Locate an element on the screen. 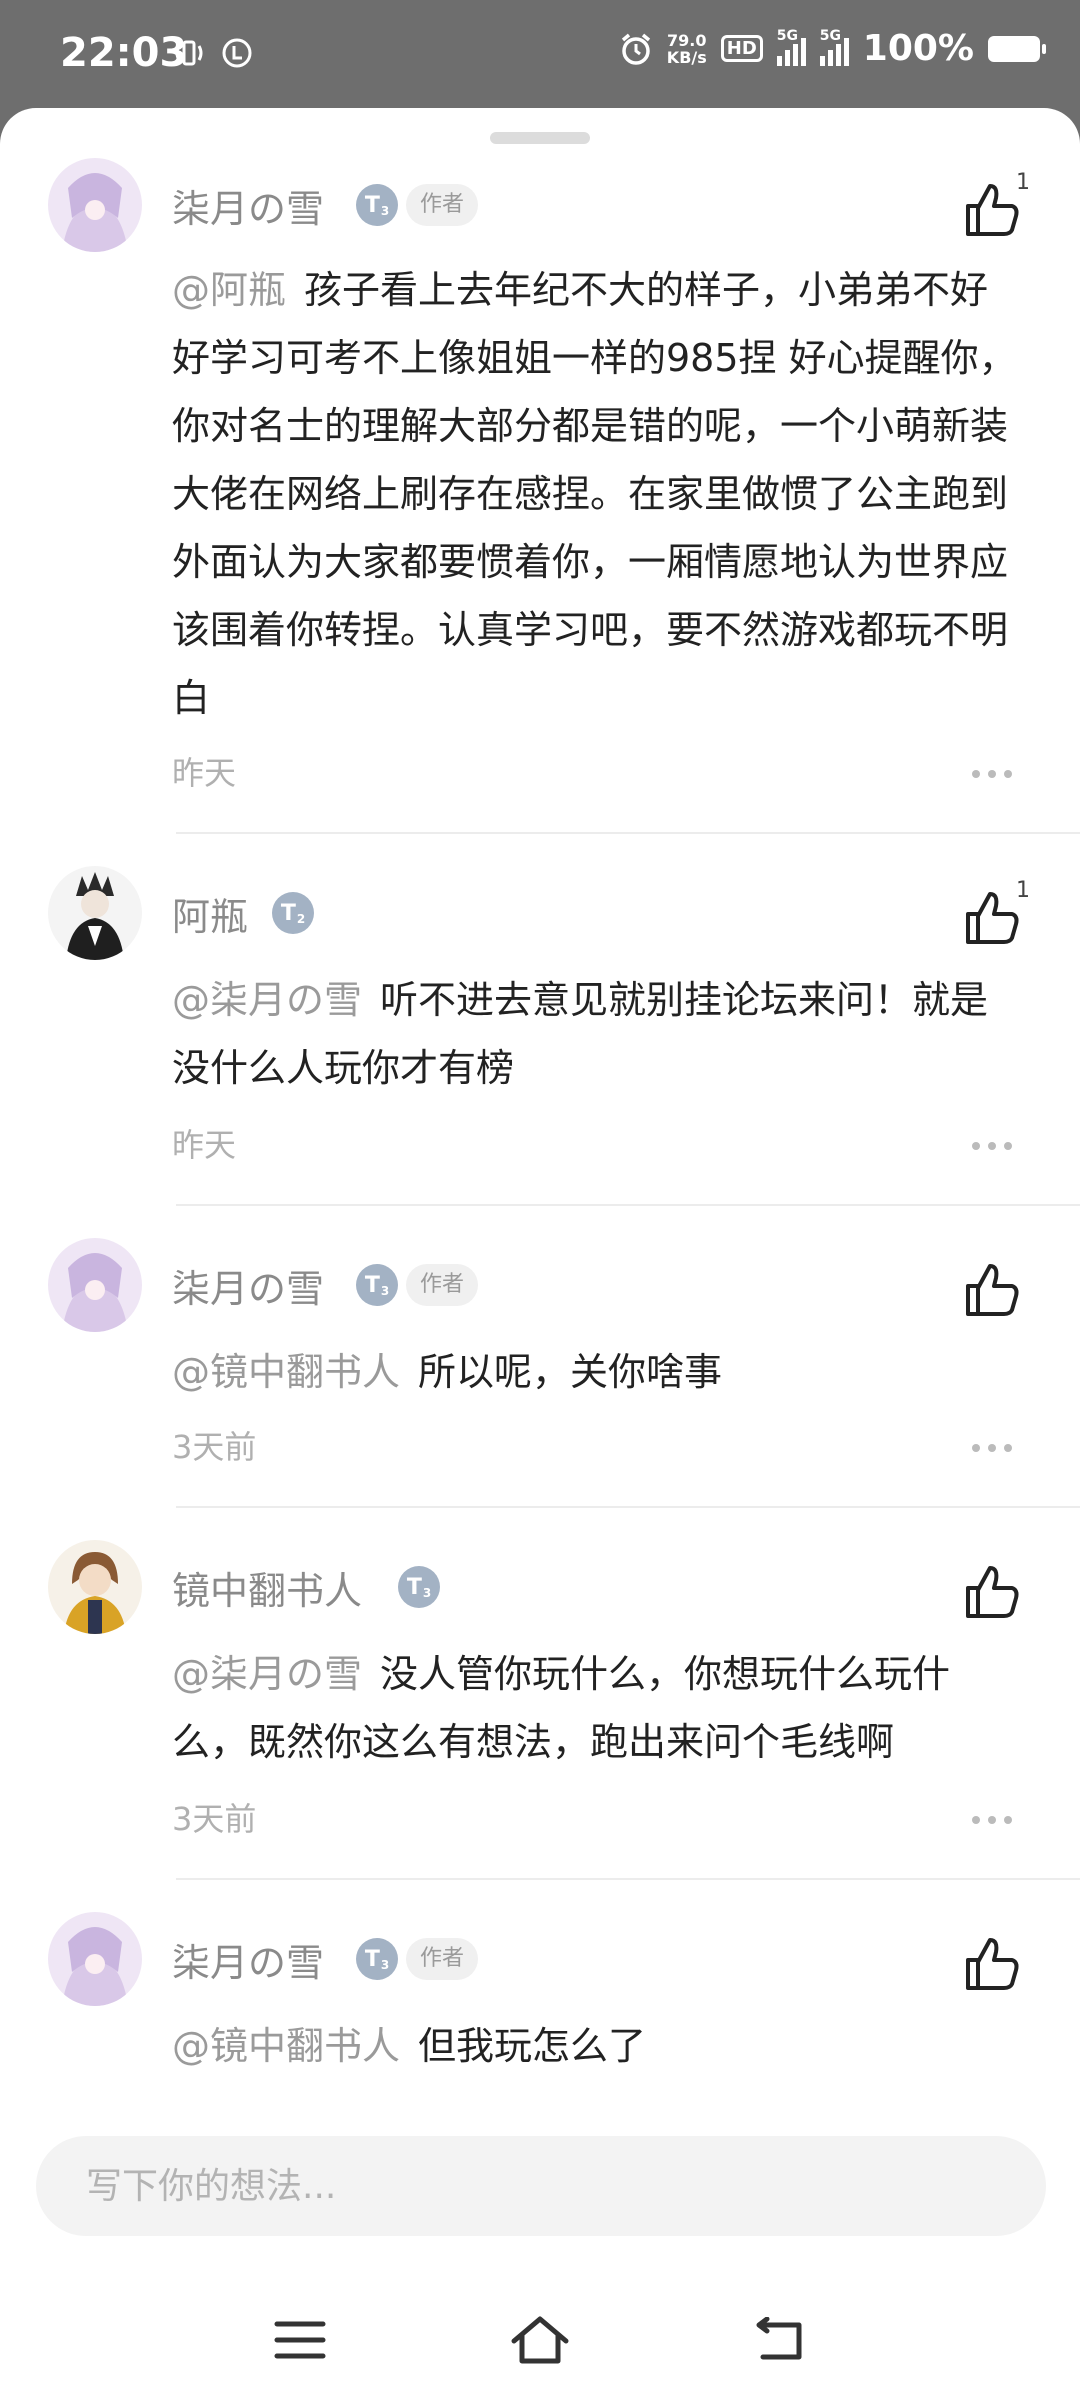  home-button is located at coordinates (540, 2340).